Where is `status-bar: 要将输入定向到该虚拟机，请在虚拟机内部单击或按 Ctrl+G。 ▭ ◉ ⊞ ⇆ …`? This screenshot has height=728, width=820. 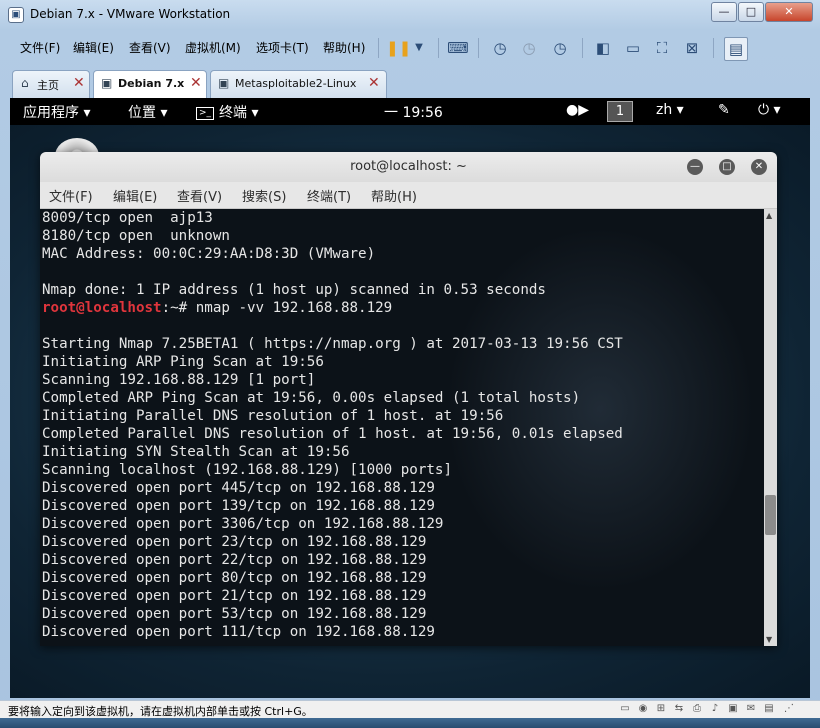 status-bar: 要将输入定向到该虚拟机，请在虚拟机内部单击或按 Ctrl+G。 ▭ ◉ ⊞ ⇆ … is located at coordinates (410, 709).